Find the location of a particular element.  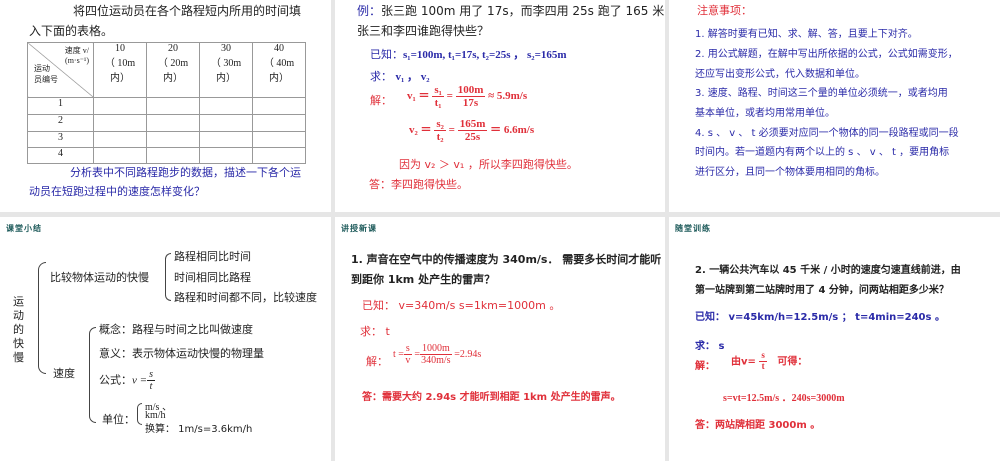

table-row: 4 is located at coordinates (166, 155).